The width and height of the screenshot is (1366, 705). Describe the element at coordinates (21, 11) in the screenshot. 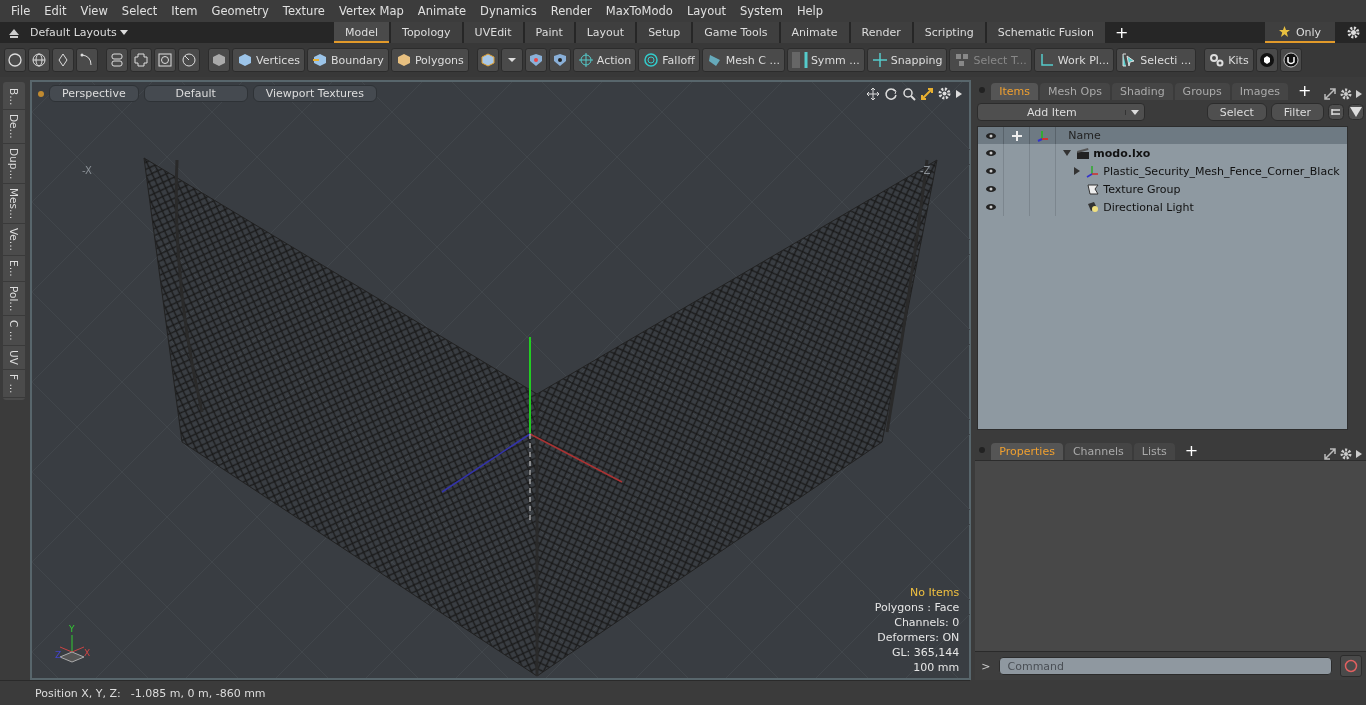

I see `menu-item: File` at that location.